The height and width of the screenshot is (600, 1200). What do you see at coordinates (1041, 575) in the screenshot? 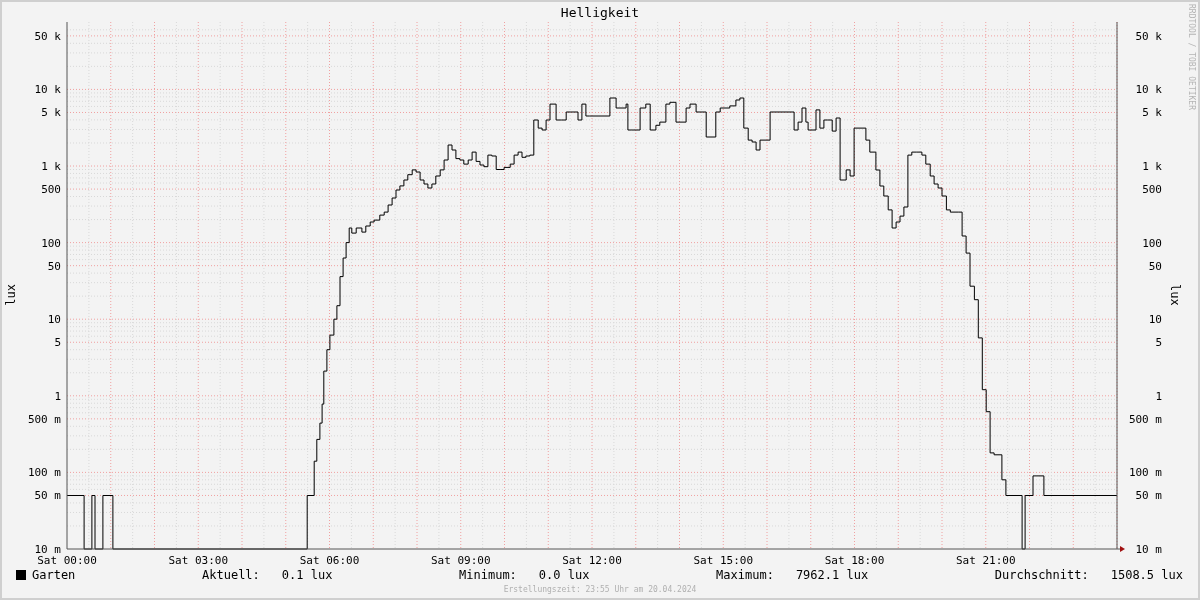
I see `stat-label: Durchschnitt:` at bounding box center [1041, 575].